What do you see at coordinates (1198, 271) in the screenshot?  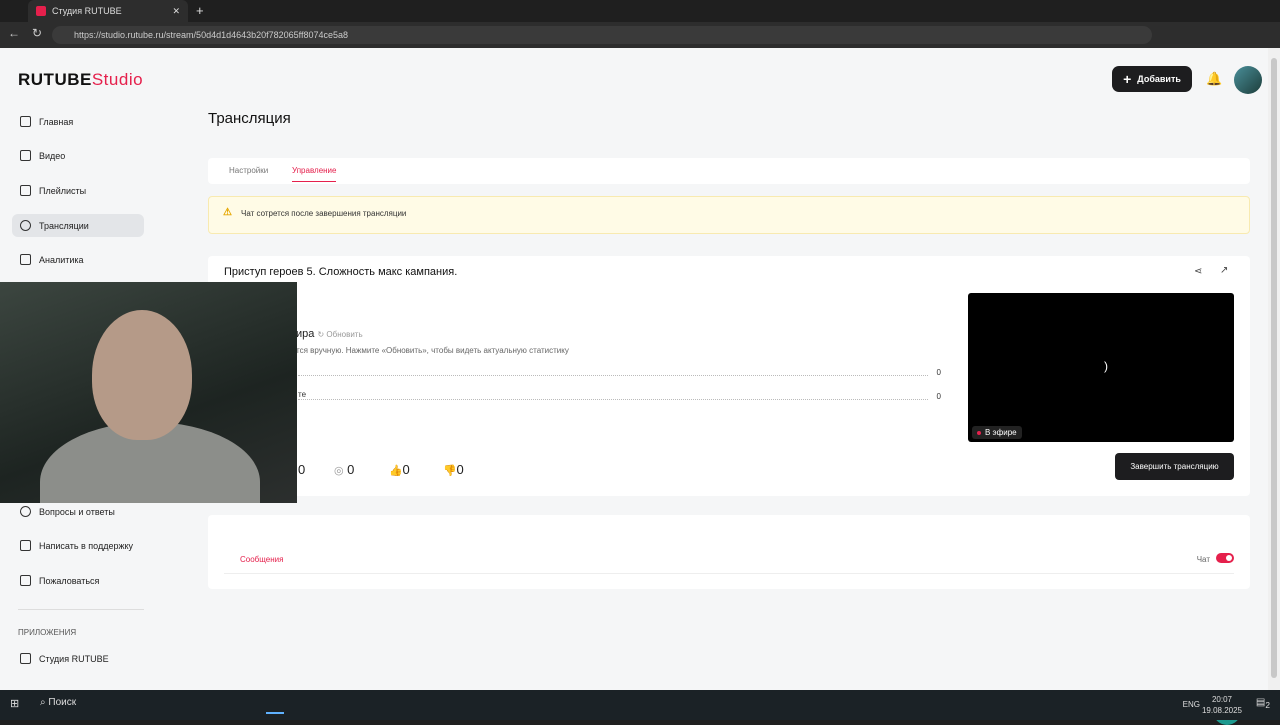 I see `share-icon: ⋖` at bounding box center [1198, 271].